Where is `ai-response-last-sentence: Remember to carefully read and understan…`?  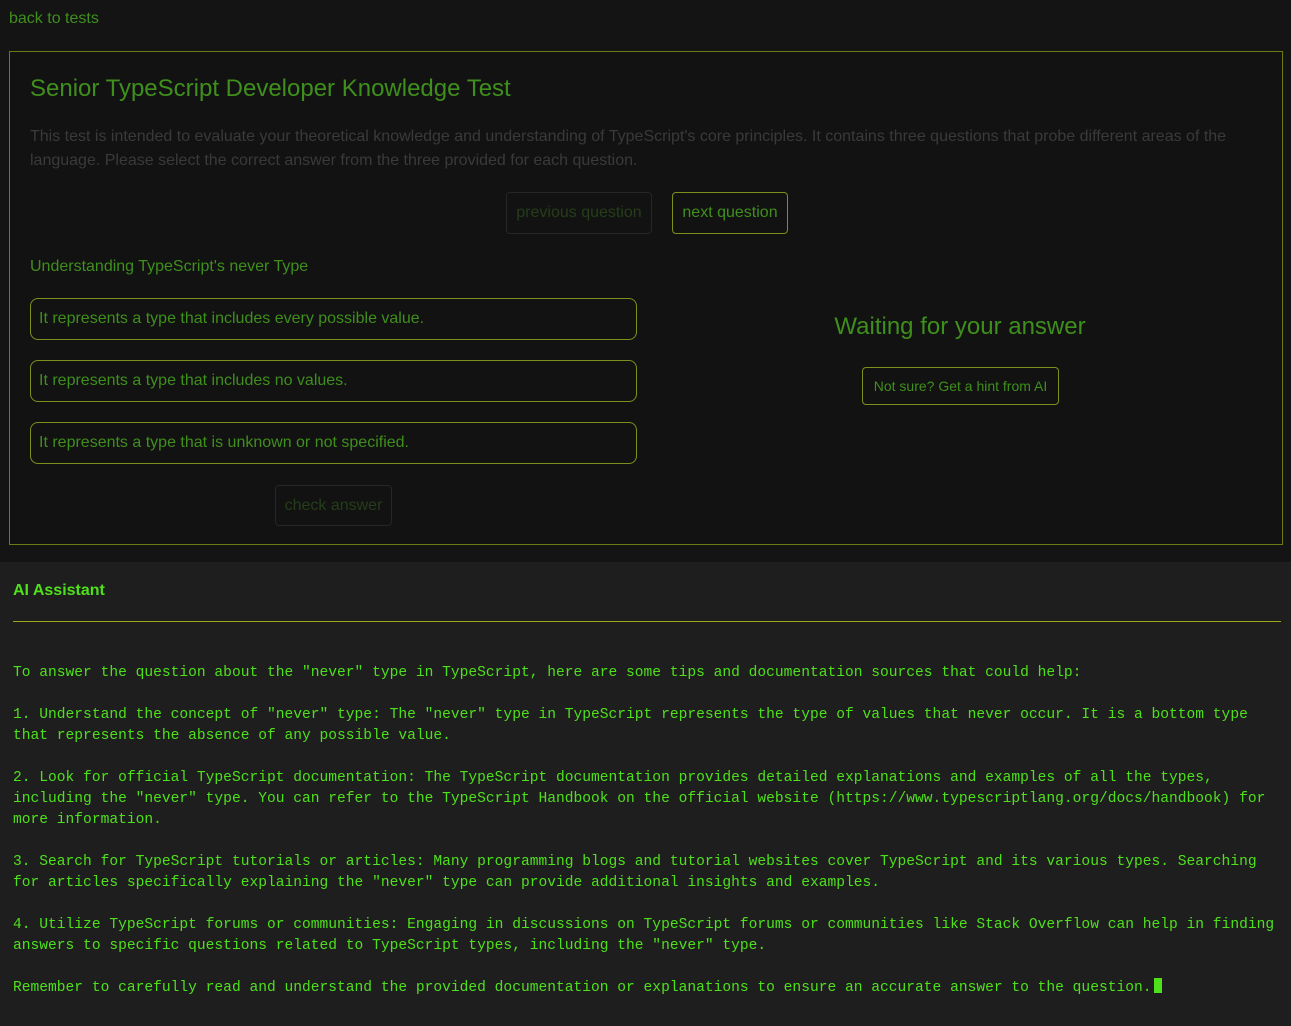 ai-response-last-sentence: Remember to carefully read and understan… is located at coordinates (582, 988).